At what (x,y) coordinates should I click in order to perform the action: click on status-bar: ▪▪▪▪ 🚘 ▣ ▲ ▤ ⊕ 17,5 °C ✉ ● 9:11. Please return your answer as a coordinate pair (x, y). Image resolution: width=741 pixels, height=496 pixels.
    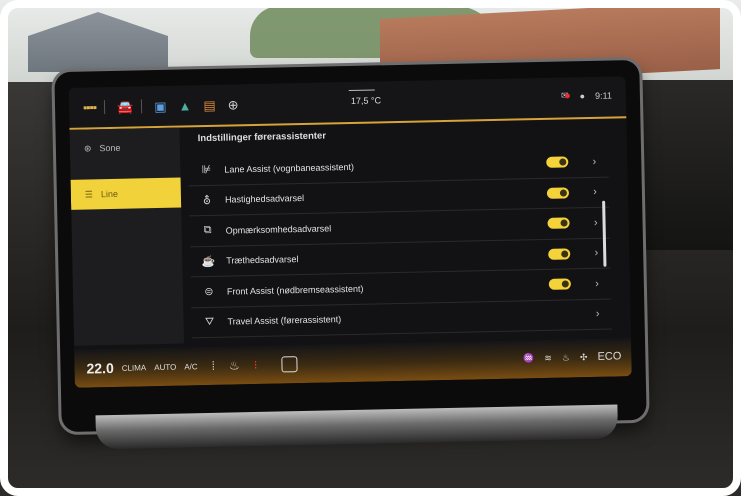
    Looking at the image, I should click on (347, 103).